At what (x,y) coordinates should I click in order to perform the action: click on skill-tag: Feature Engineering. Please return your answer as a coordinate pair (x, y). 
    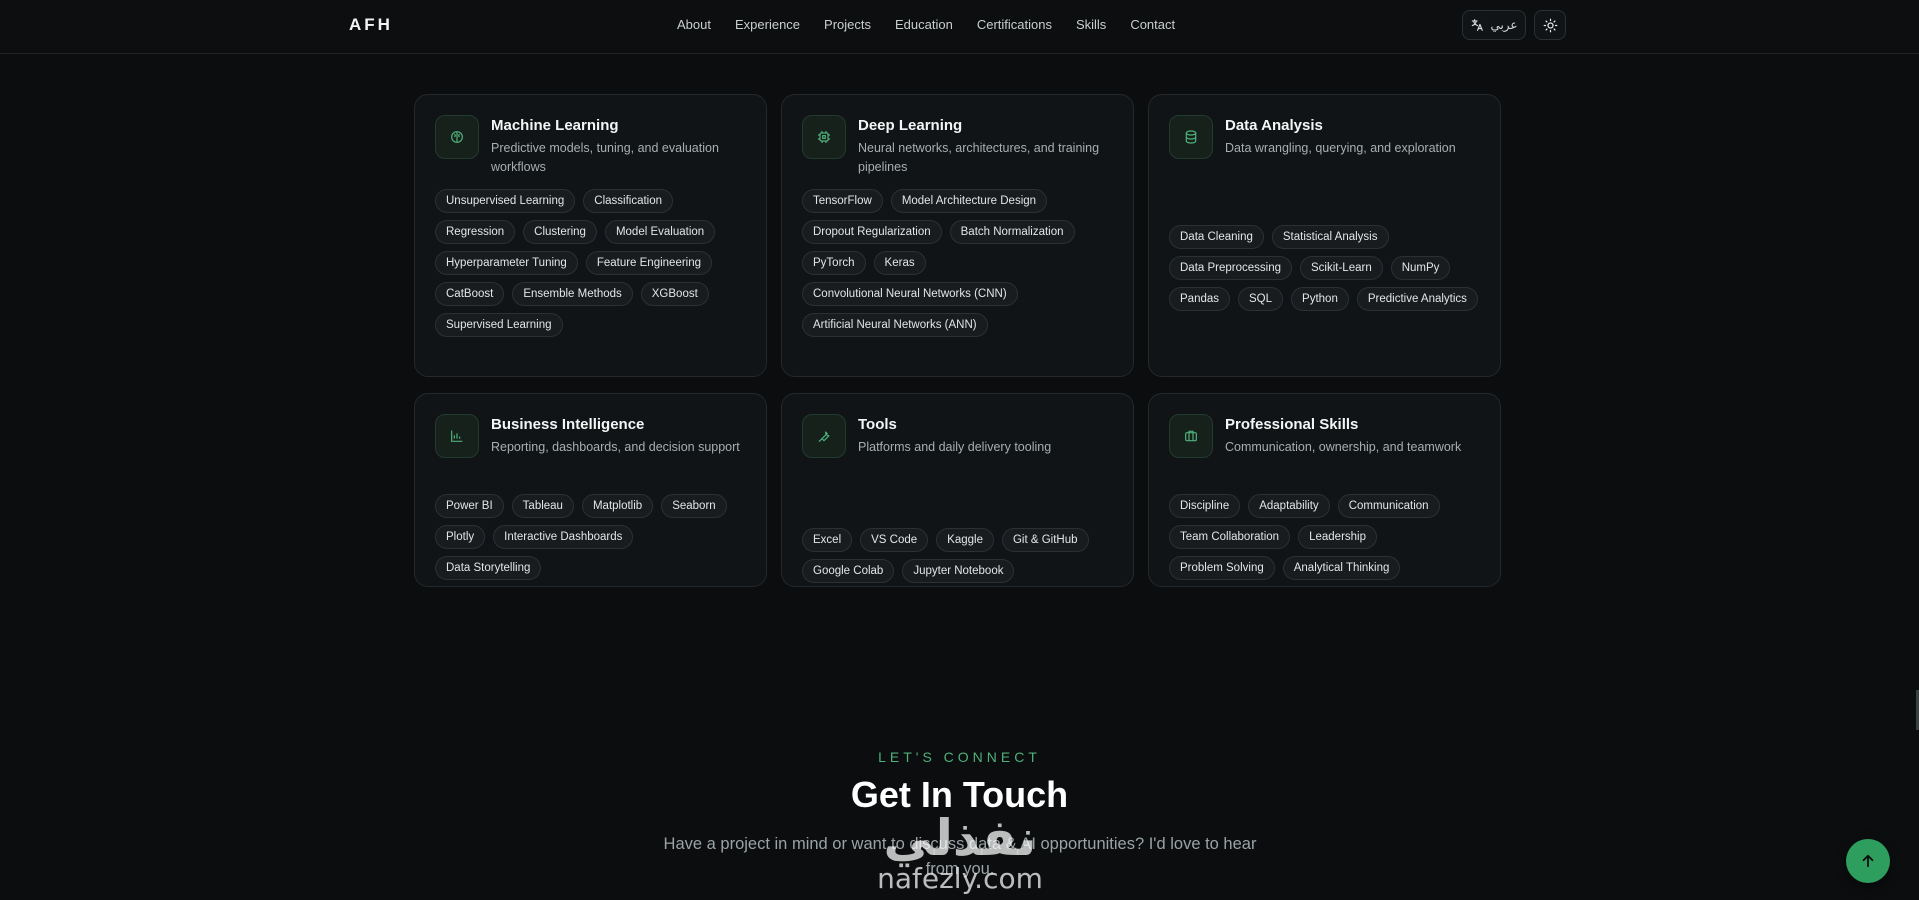
    Looking at the image, I should click on (649, 263).